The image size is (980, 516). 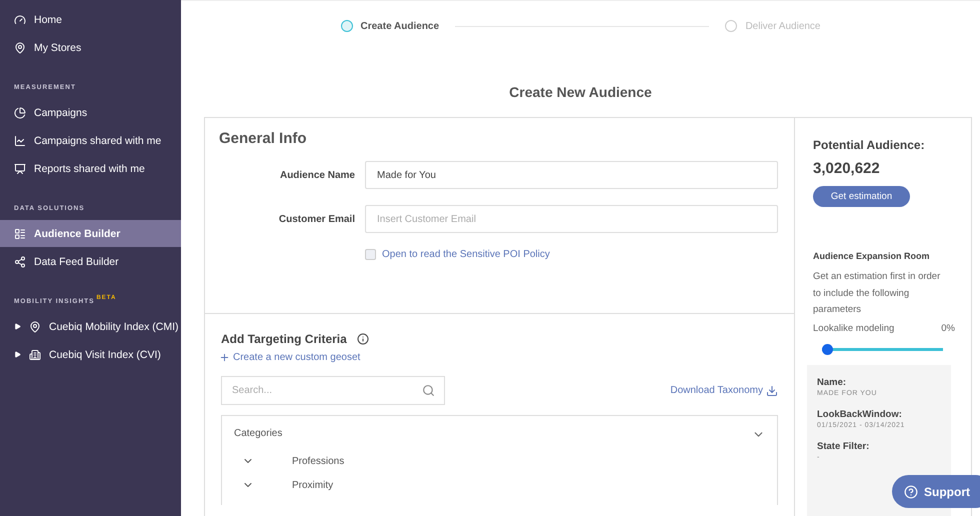 I want to click on sidebar-item: Cuebiq Visit Index (CVI), so click(x=90, y=354).